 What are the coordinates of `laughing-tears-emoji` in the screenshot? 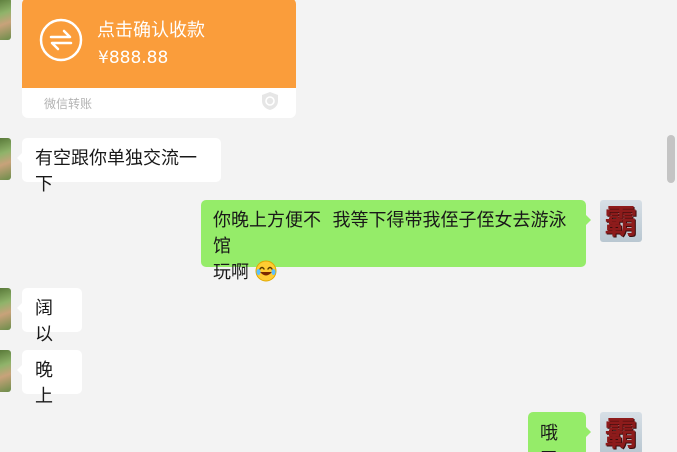 It's located at (266, 271).